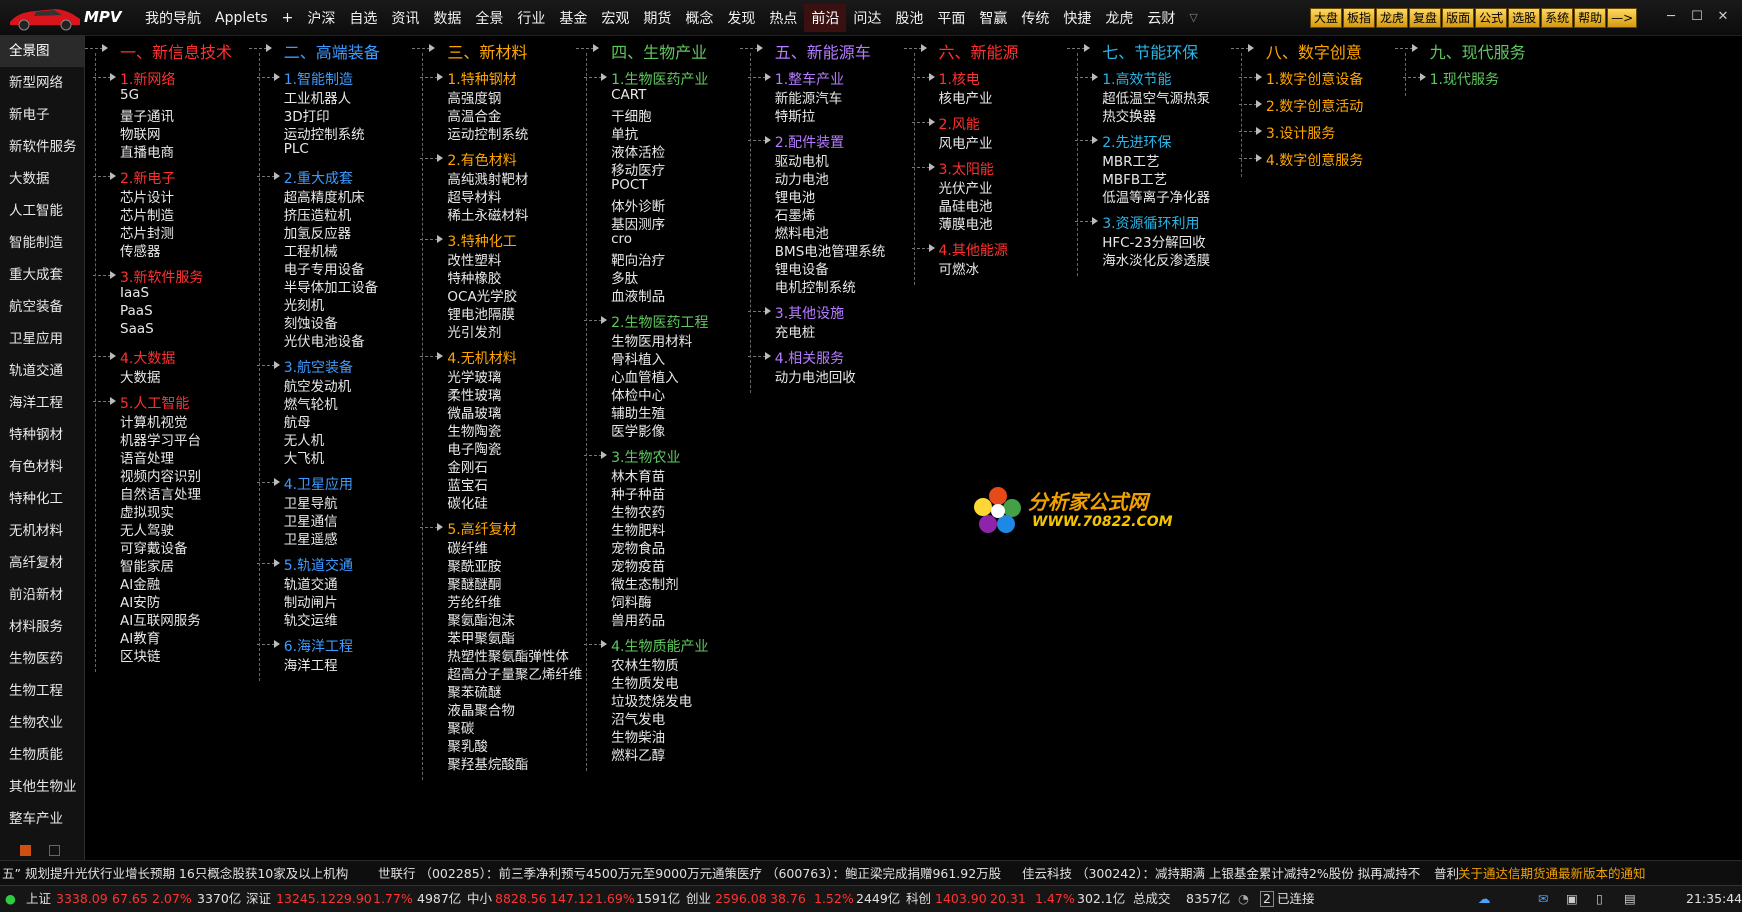  Describe the element at coordinates (331, 286) in the screenshot. I see `concept-item: 半导体加工设备` at that location.